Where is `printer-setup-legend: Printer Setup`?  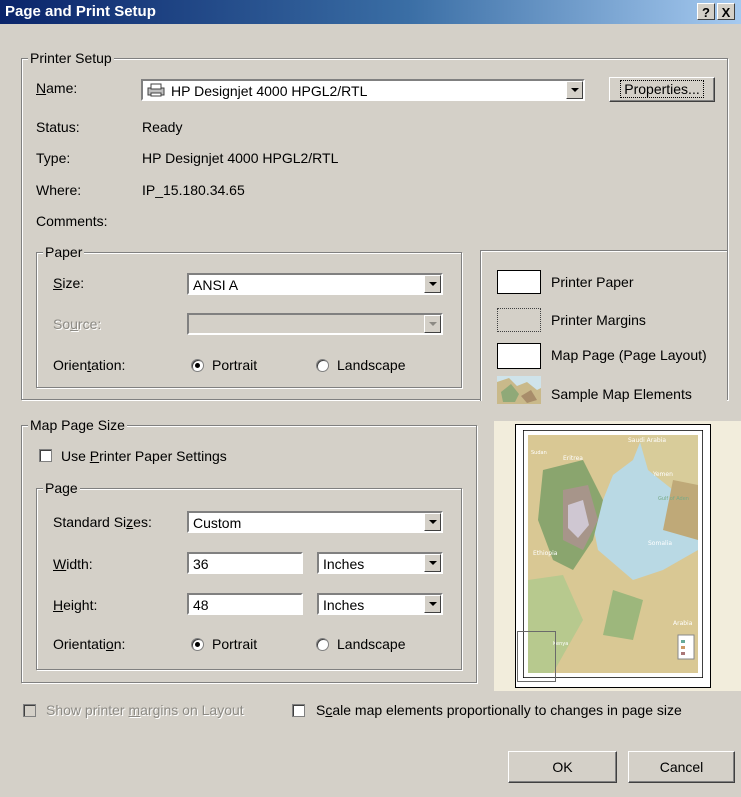 printer-setup-legend: Printer Setup is located at coordinates (71, 58).